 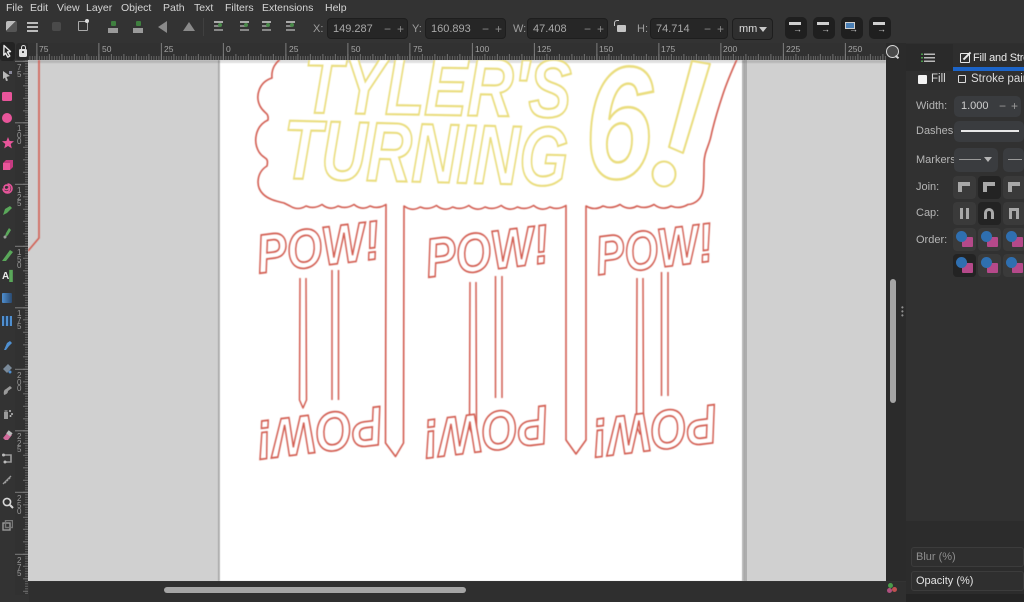 I want to click on svg-text: TURNING, so click(x=425, y=152).